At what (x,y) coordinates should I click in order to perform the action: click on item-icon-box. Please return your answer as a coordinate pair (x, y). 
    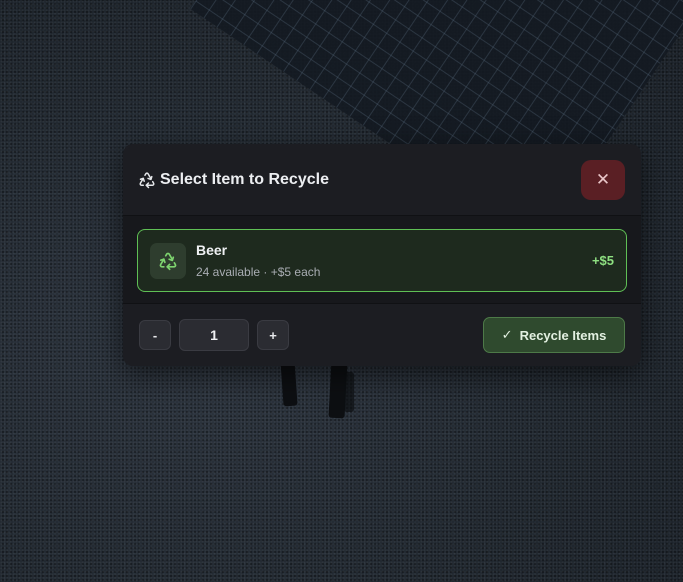
    Looking at the image, I should click on (168, 260).